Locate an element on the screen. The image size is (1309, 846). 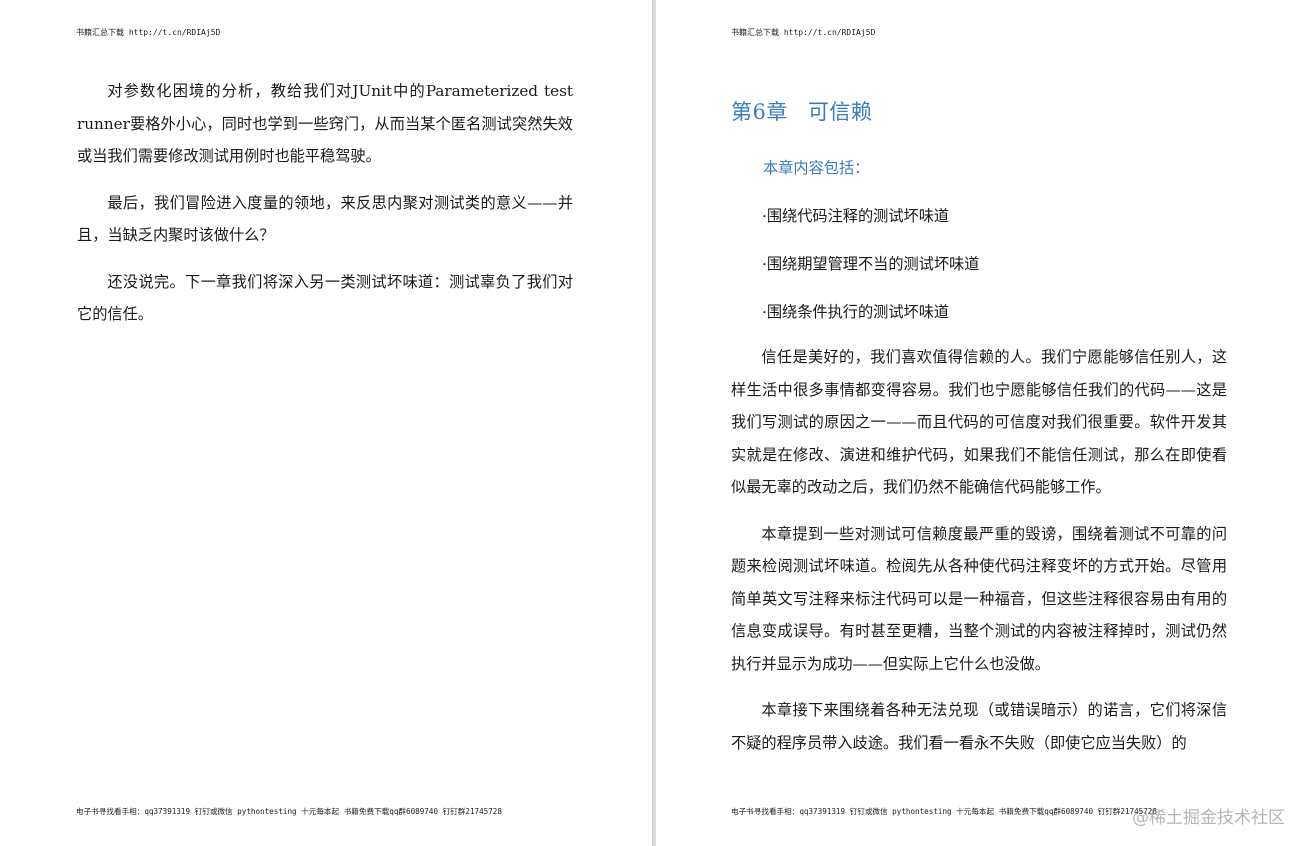
contents-heading: 本章内容包括： is located at coordinates (816, 168).